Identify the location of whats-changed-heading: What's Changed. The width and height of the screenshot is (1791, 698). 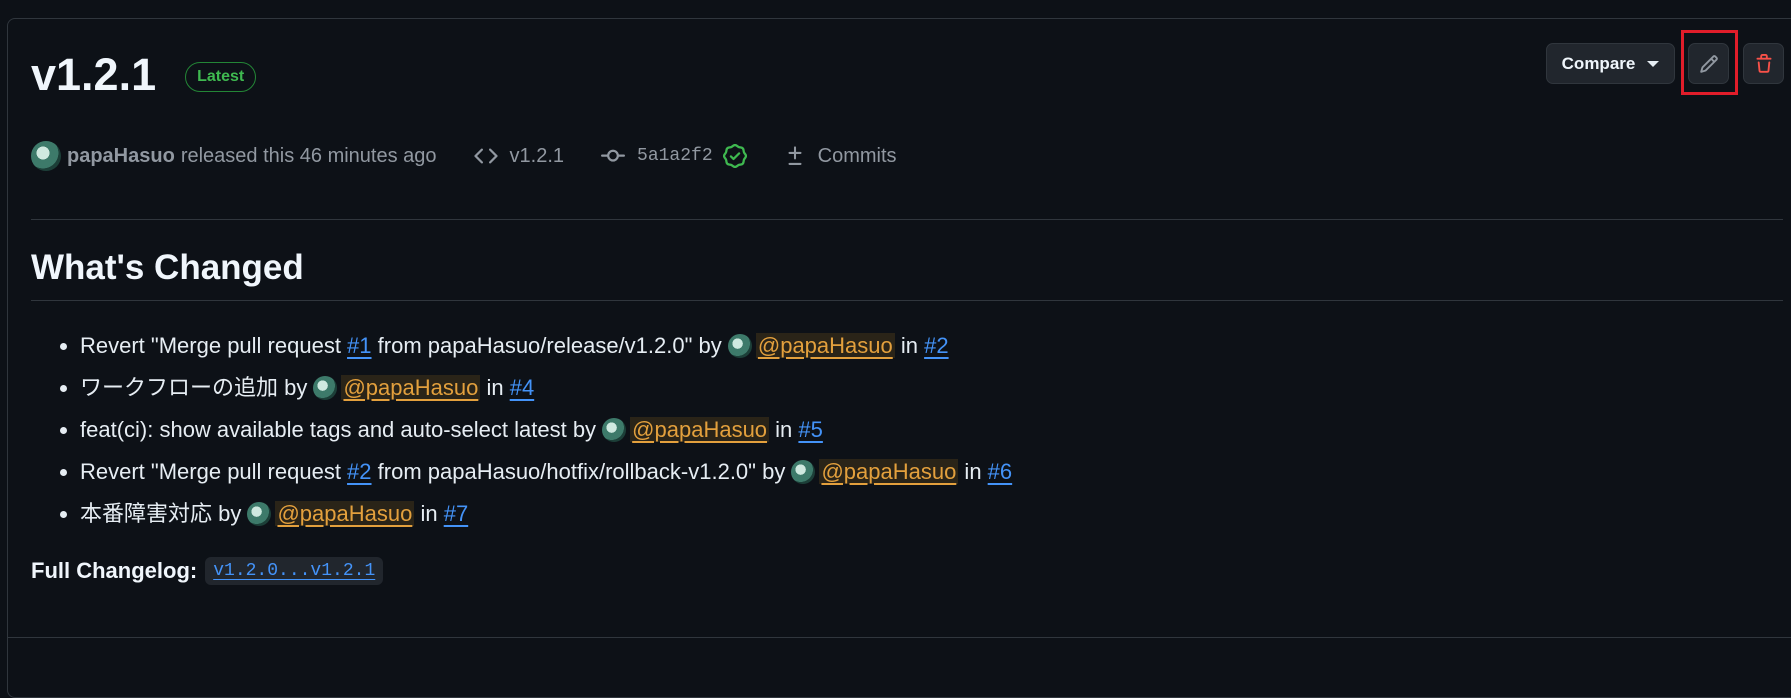
(167, 267).